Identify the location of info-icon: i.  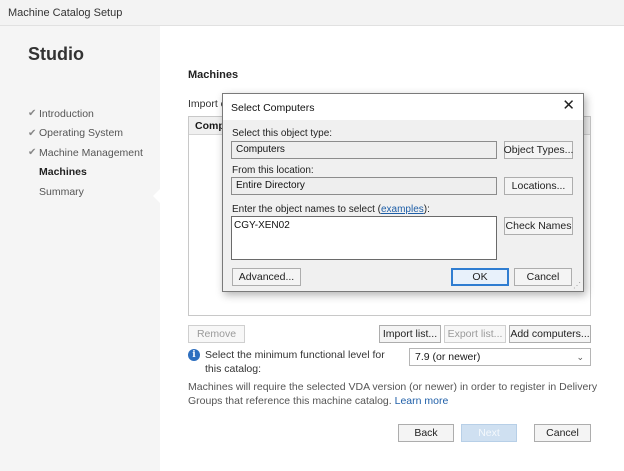
(194, 355).